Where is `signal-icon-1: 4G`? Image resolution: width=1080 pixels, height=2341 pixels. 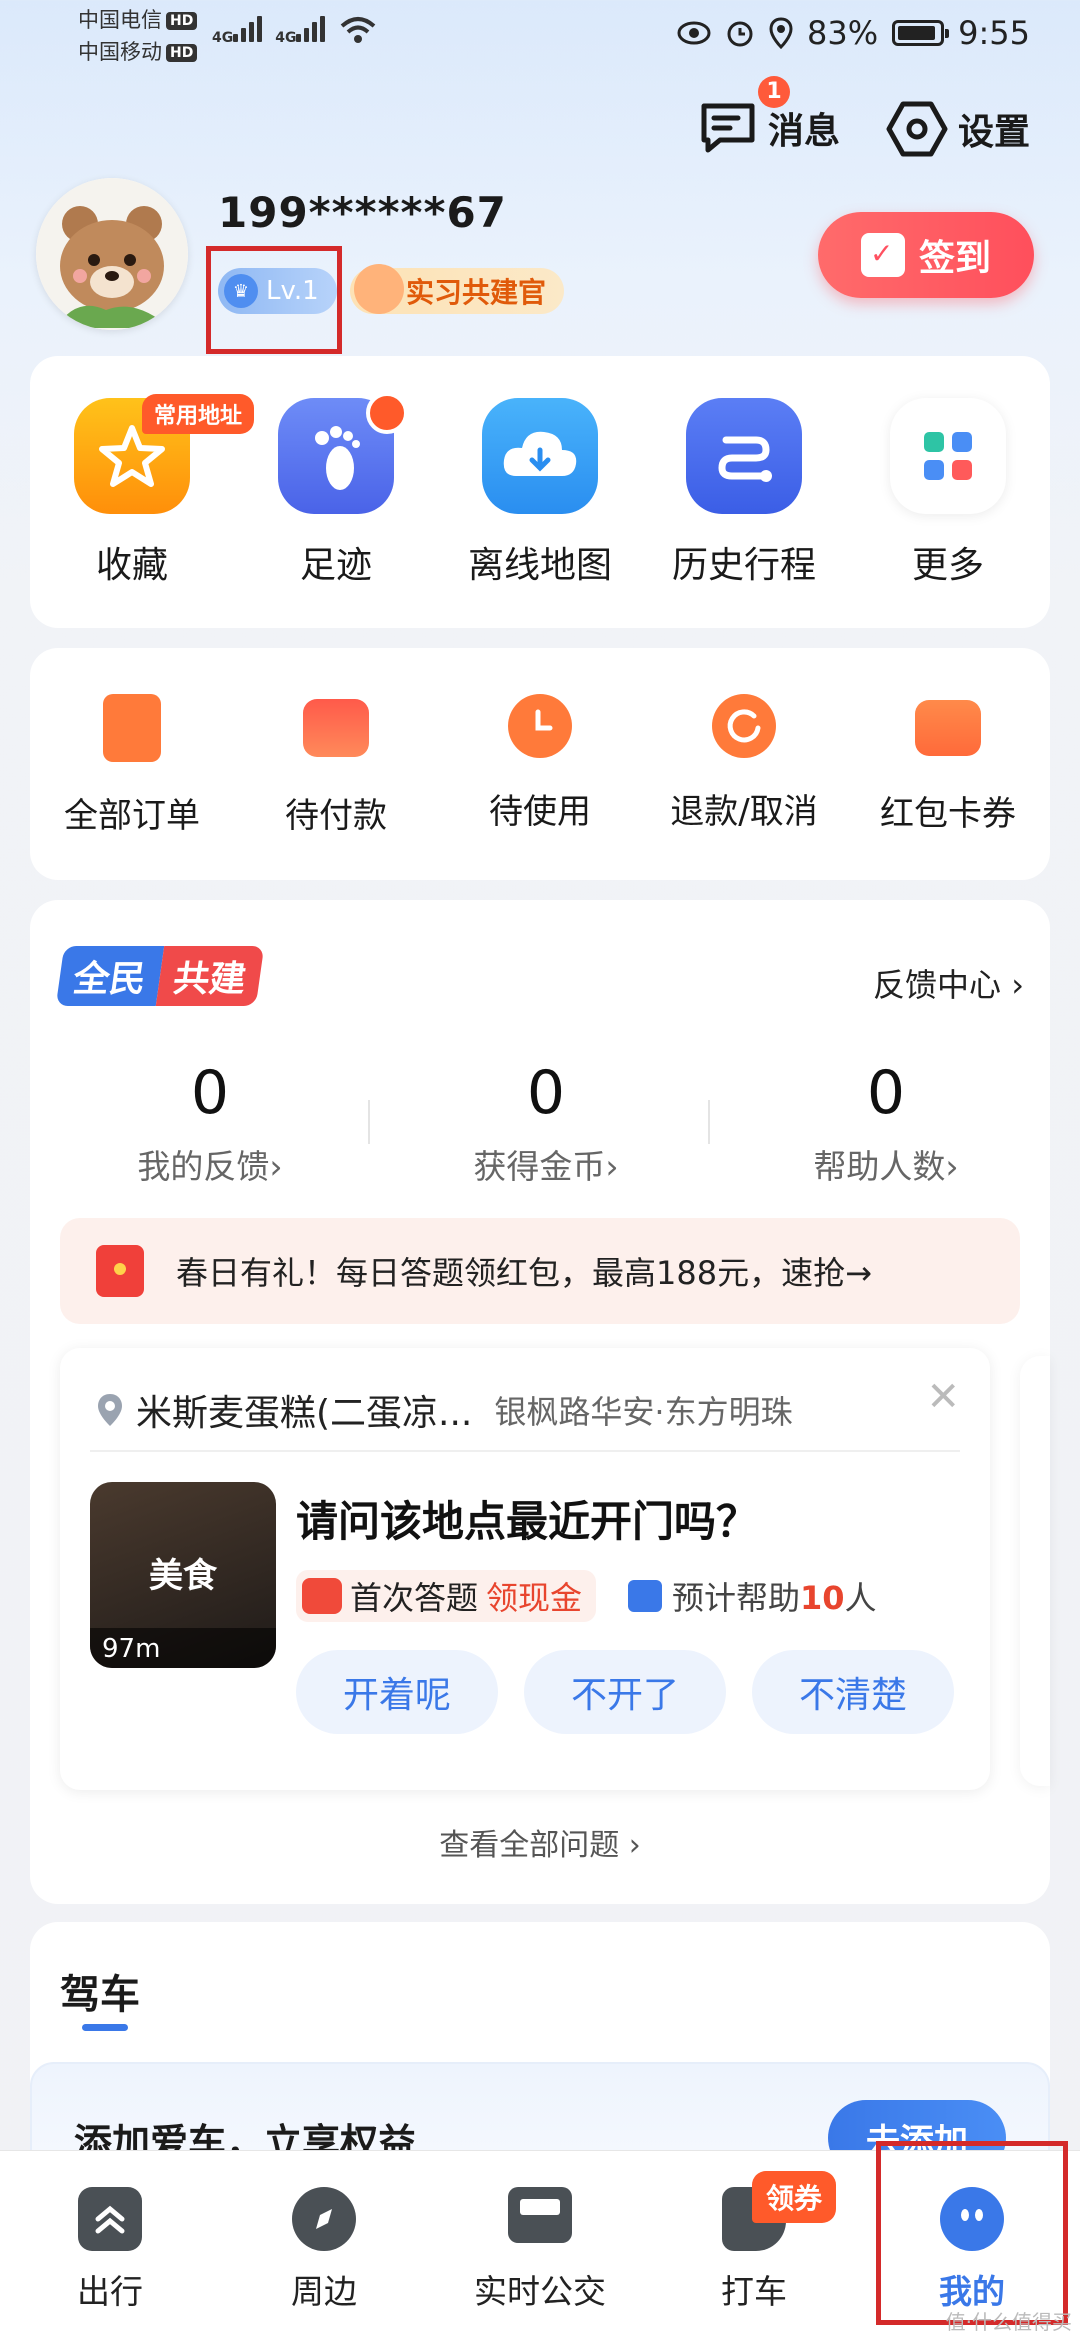
signal-icon-1: 4G is located at coordinates (238, 31).